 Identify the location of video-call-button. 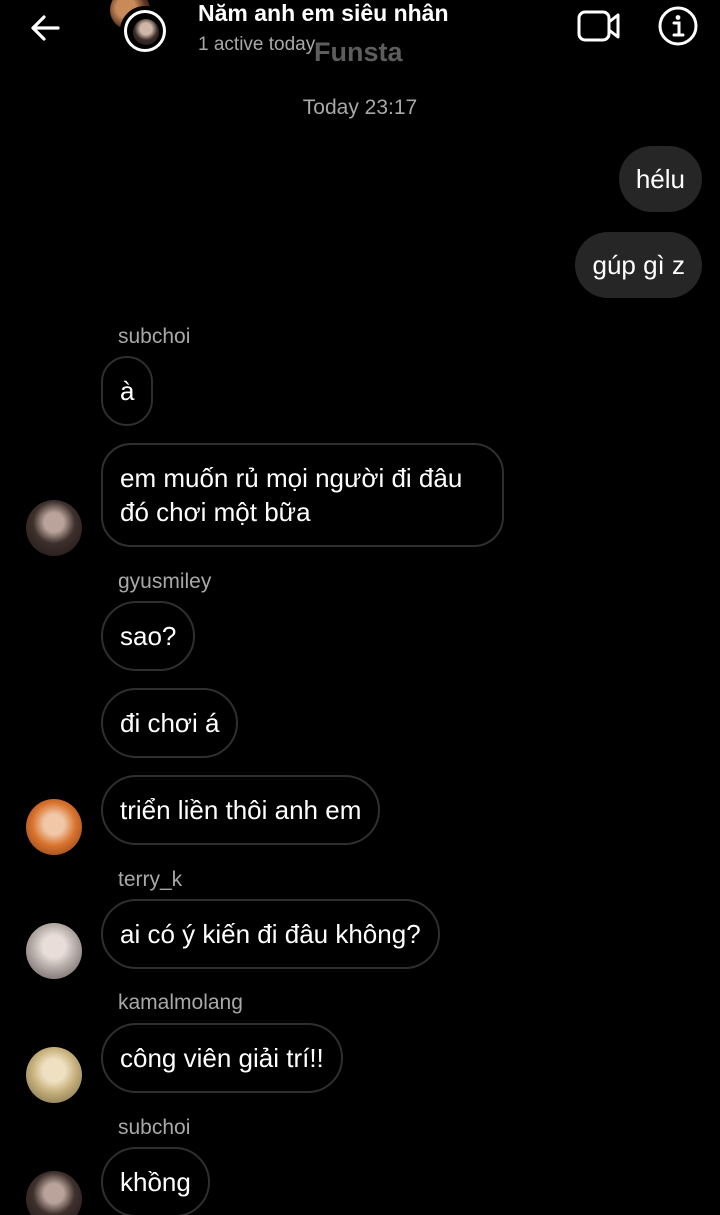
(599, 26).